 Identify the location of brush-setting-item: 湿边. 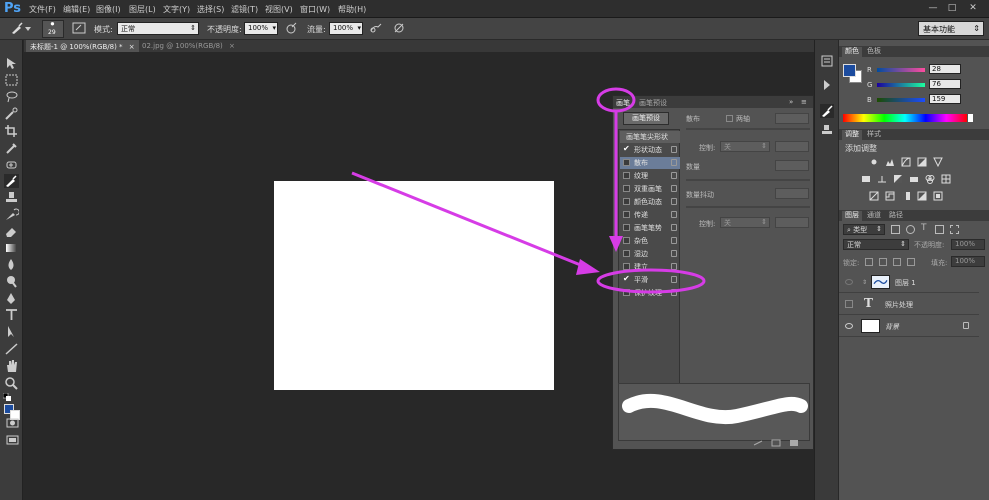
(650, 254).